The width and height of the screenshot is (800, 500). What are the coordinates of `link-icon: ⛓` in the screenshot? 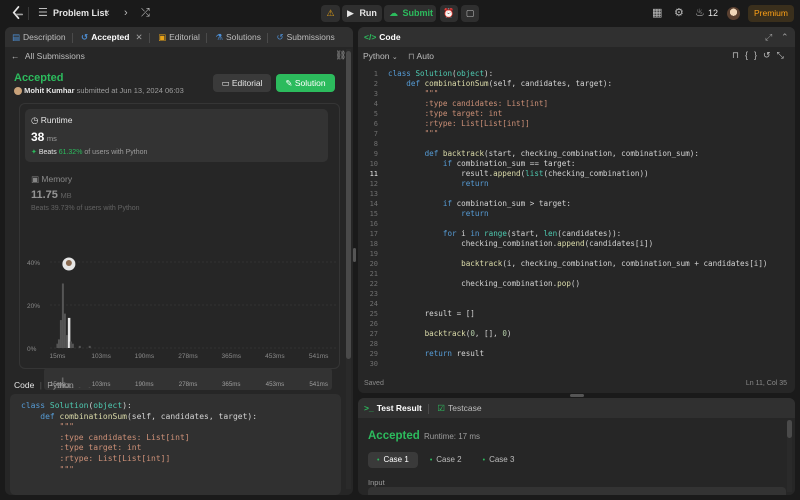 It's located at (340, 55).